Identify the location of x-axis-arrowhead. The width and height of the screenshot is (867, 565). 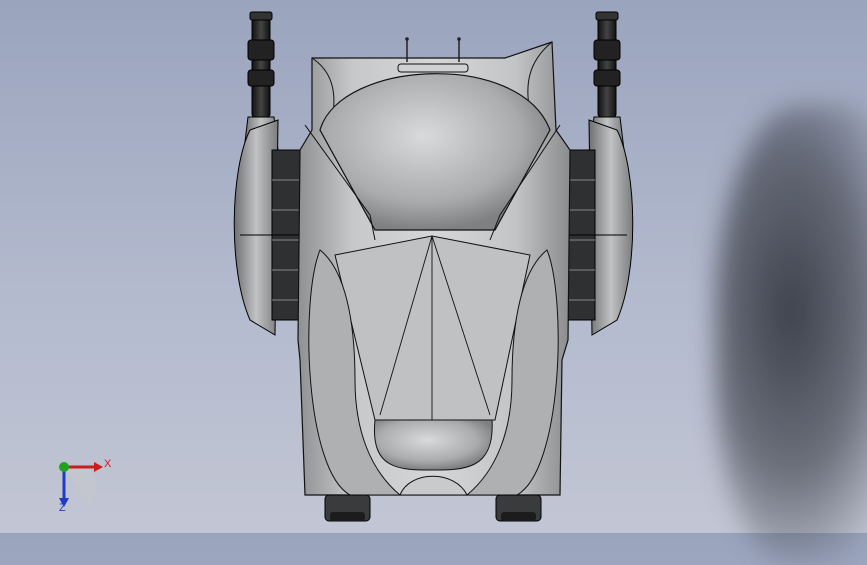
(98, 467).